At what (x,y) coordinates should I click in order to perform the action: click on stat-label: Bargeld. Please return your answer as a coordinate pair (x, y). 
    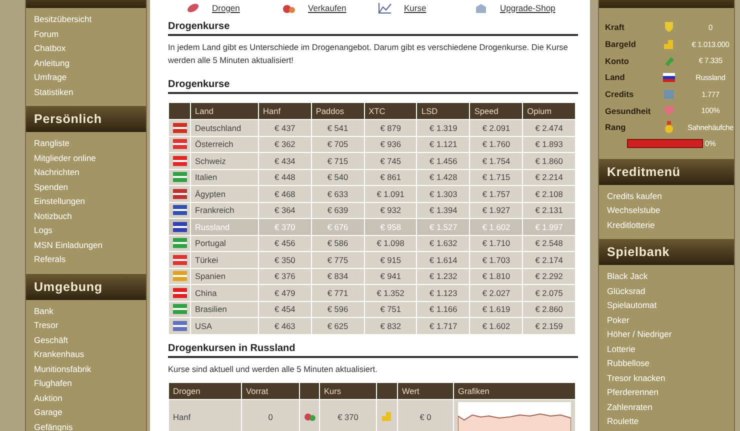
    Looking at the image, I should click on (621, 44).